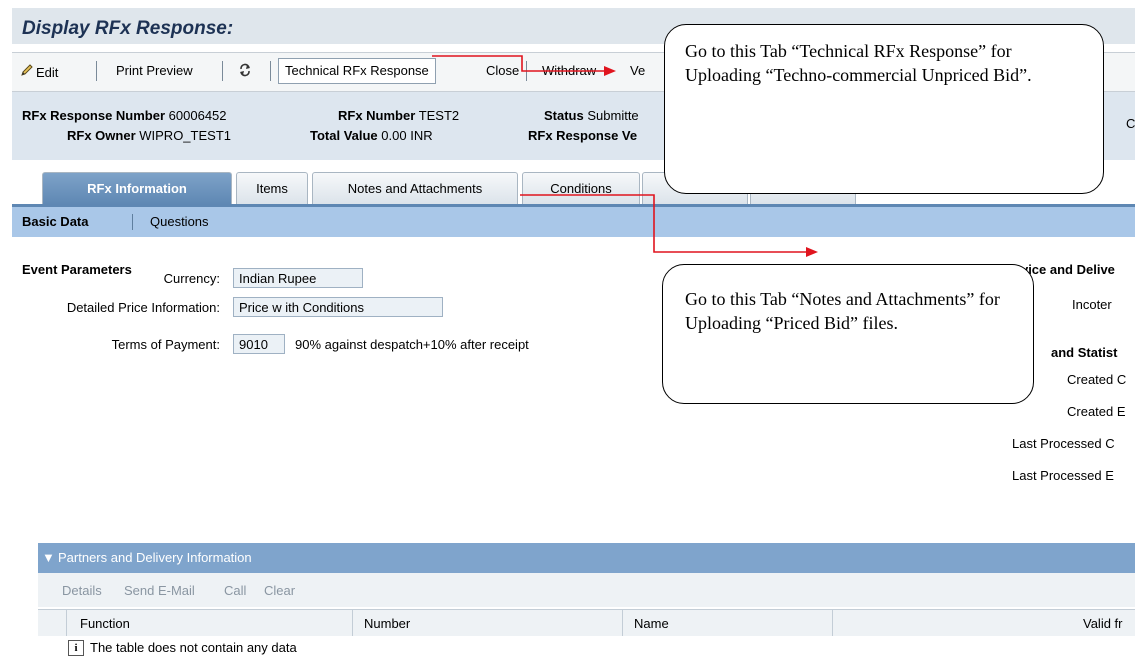  I want to click on clear-button: Clear, so click(279, 590).